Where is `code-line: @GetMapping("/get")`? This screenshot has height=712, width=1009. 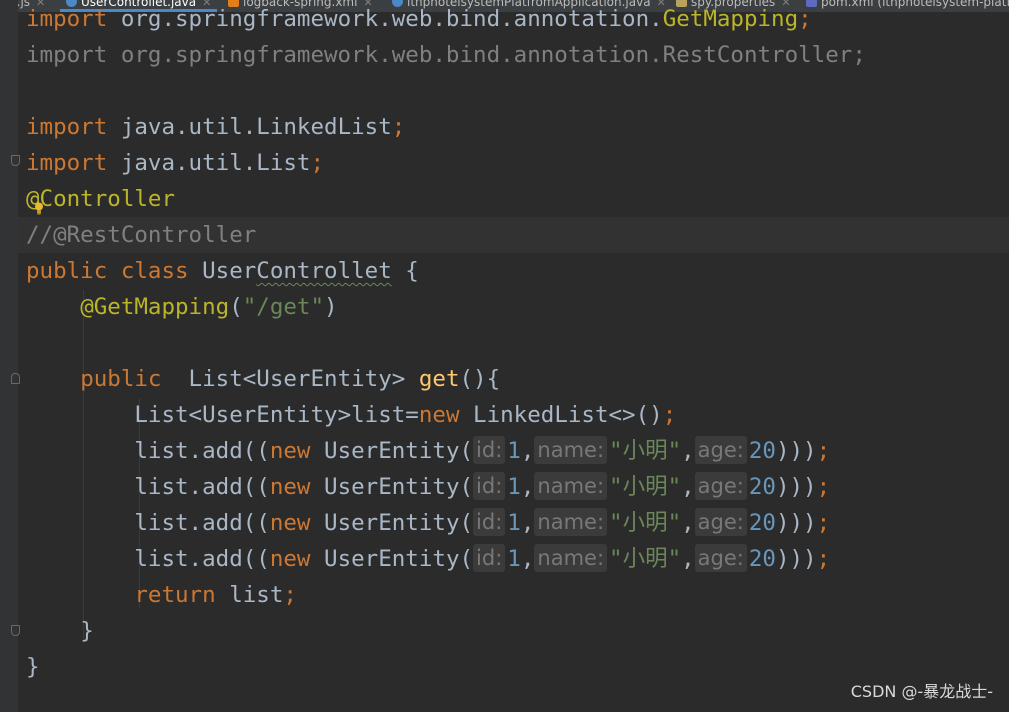
code-line: @GetMapping("/get") is located at coordinates (182, 307).